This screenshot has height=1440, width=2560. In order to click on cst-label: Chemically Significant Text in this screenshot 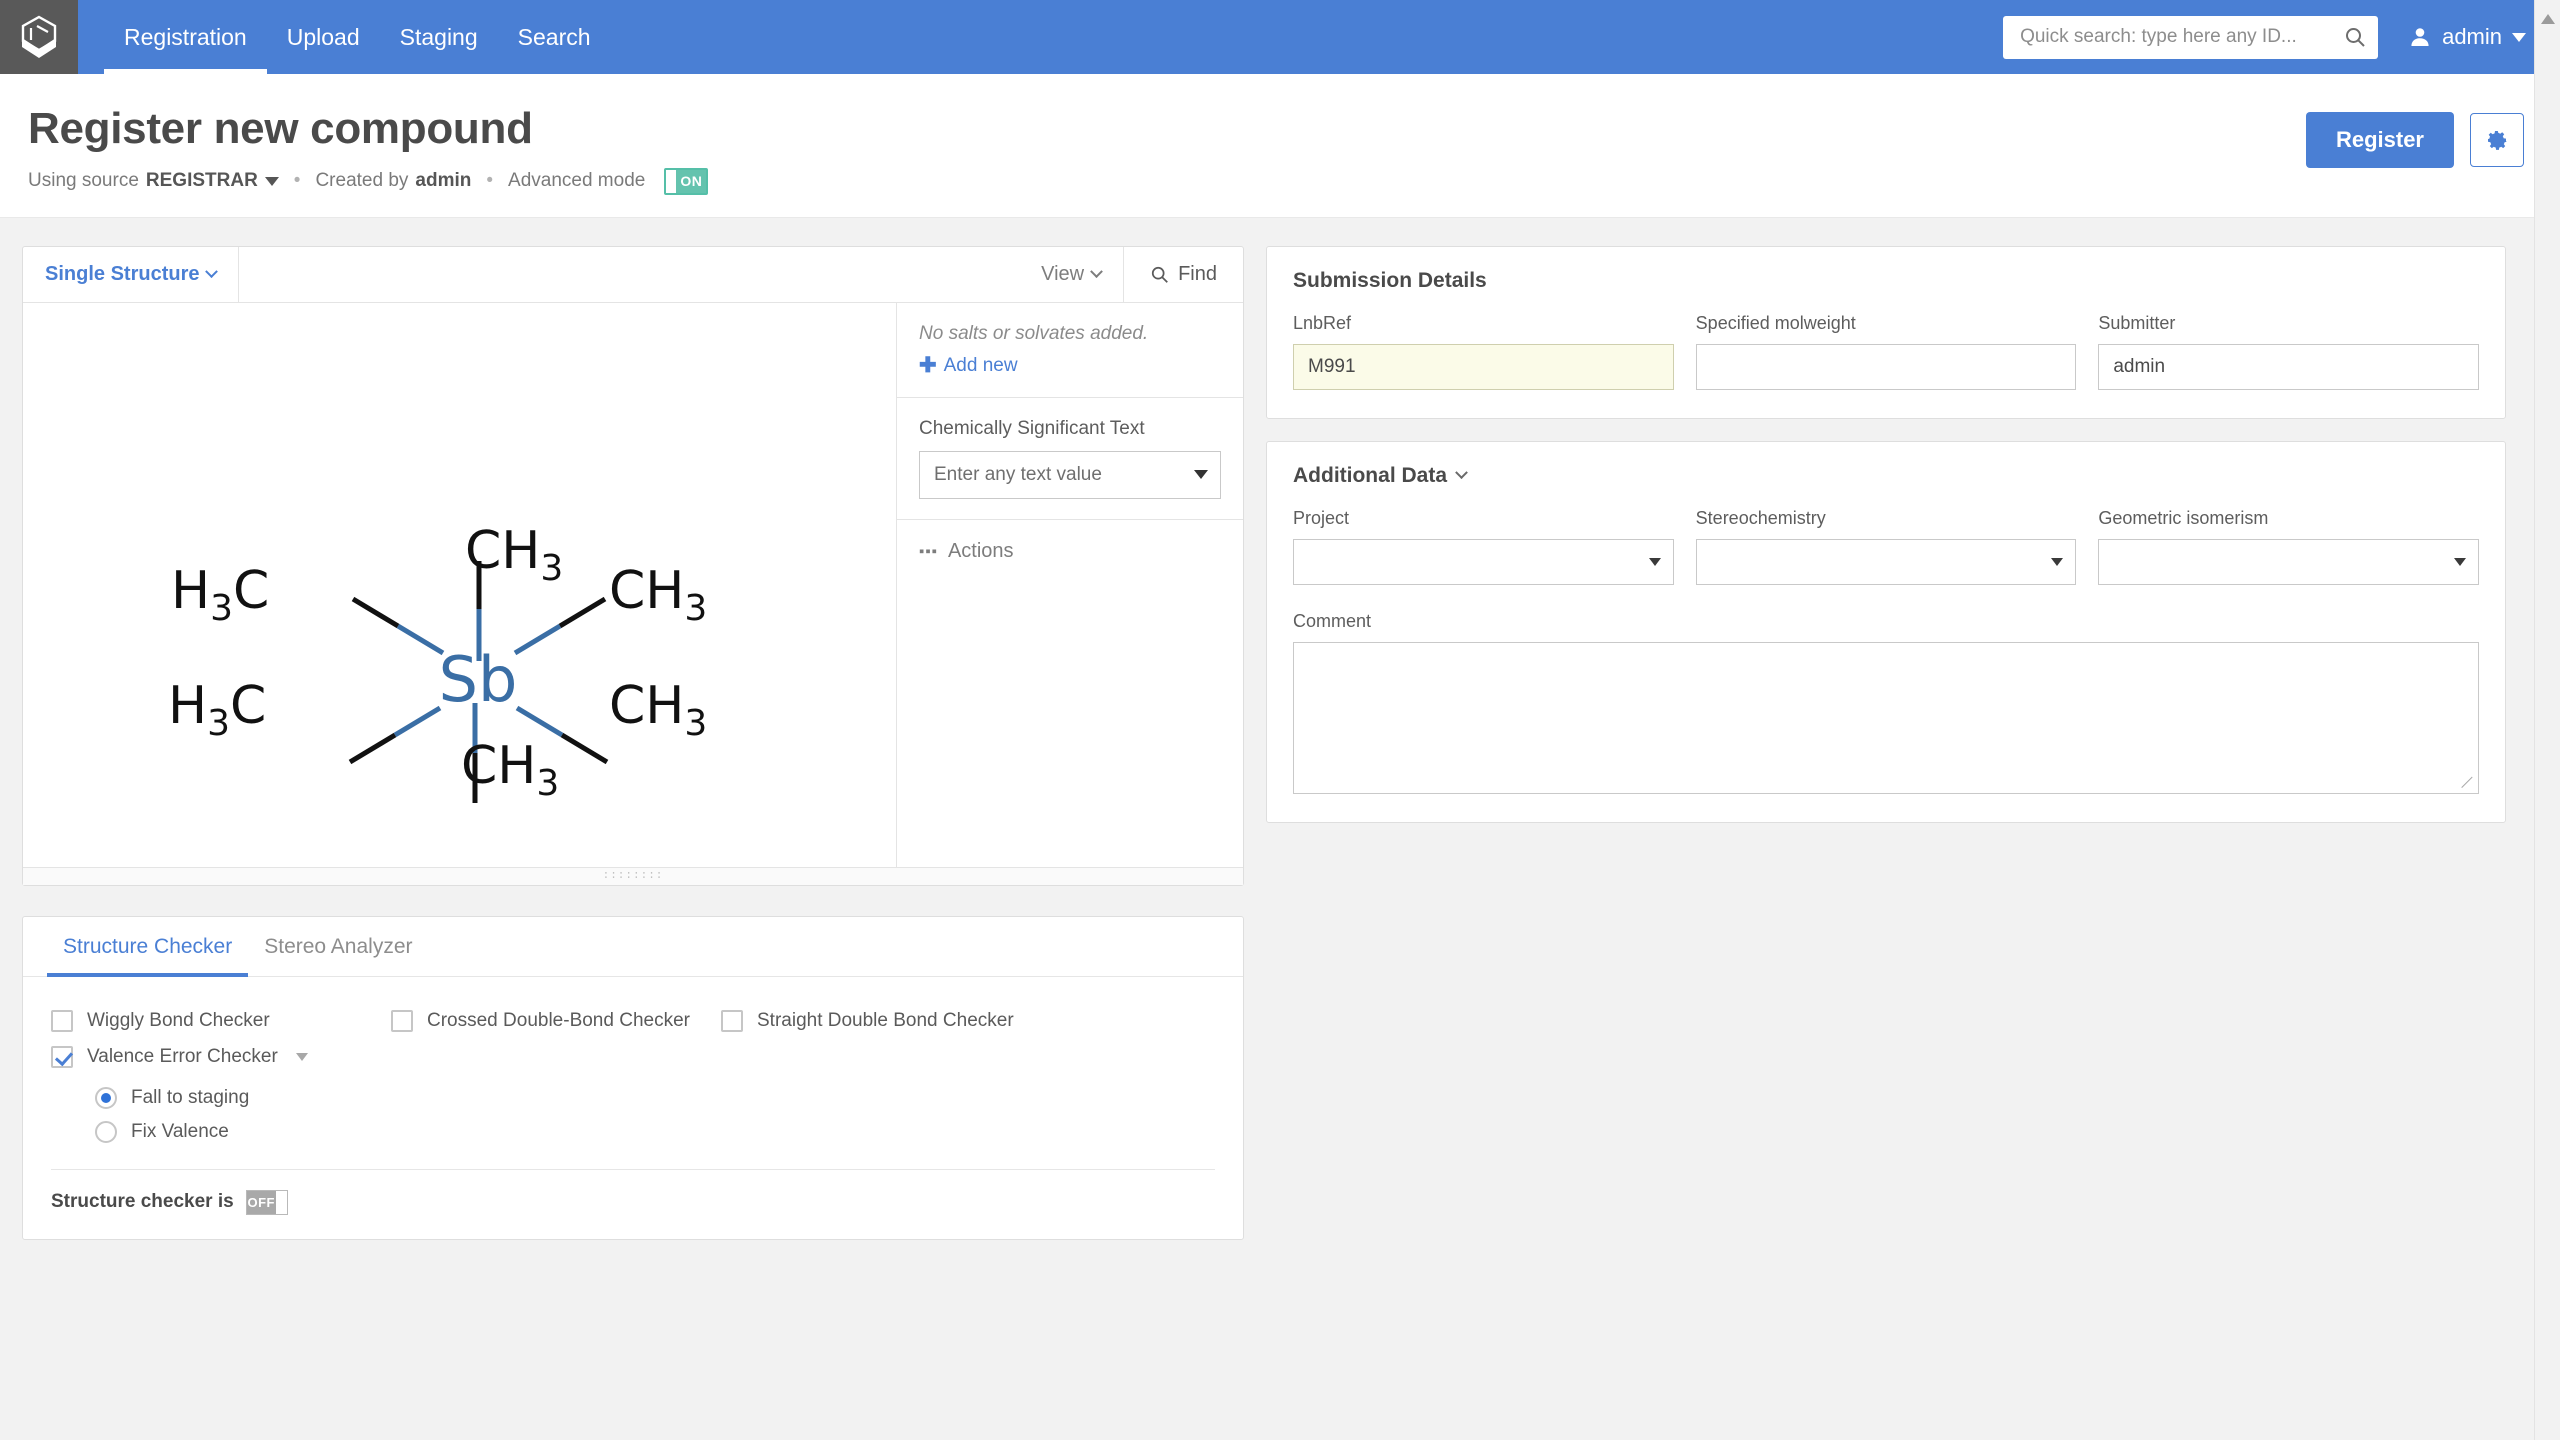, I will do `click(1032, 428)`.